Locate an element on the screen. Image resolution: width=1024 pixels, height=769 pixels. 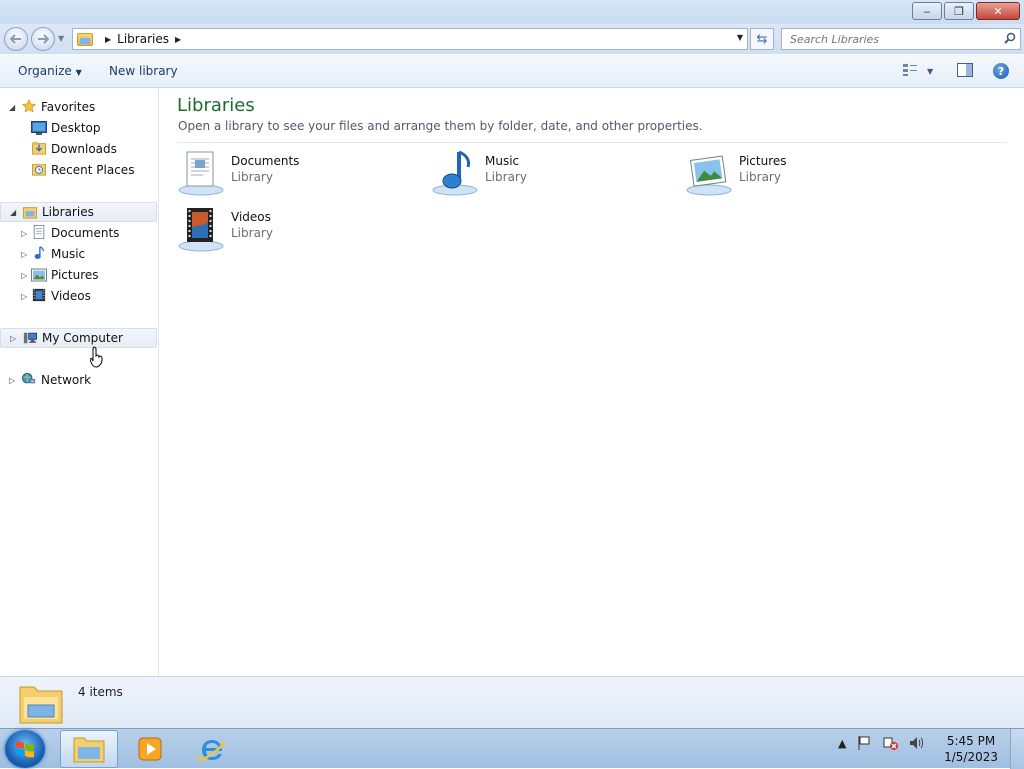
taskbar-explorer-button is located at coordinates (89, 749).